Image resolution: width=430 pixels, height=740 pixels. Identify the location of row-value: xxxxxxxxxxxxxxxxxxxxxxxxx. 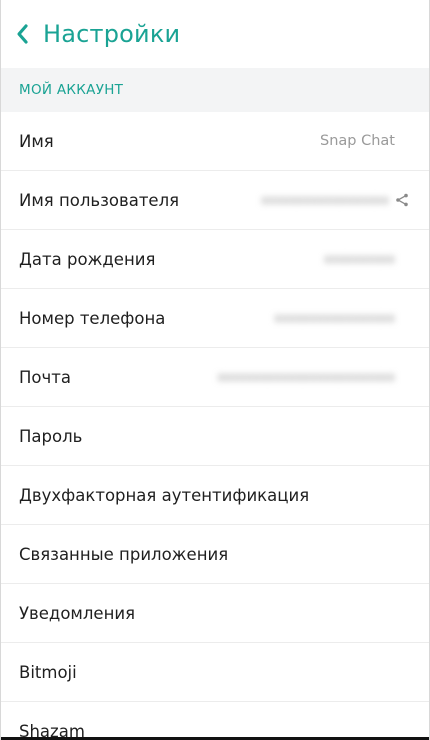
(306, 377).